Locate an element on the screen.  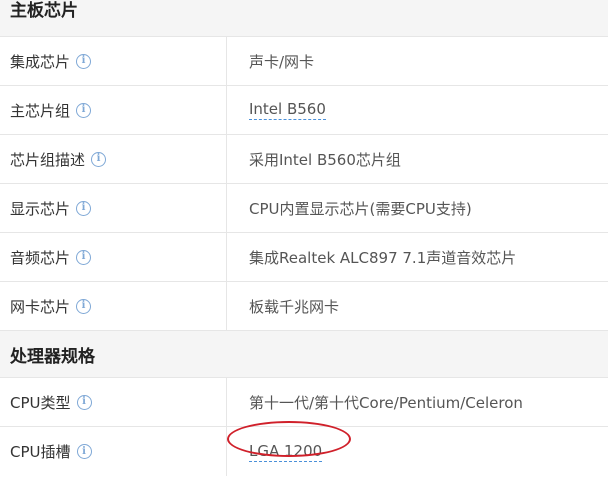
spec-label: 芯片组描述 is located at coordinates (48, 159).